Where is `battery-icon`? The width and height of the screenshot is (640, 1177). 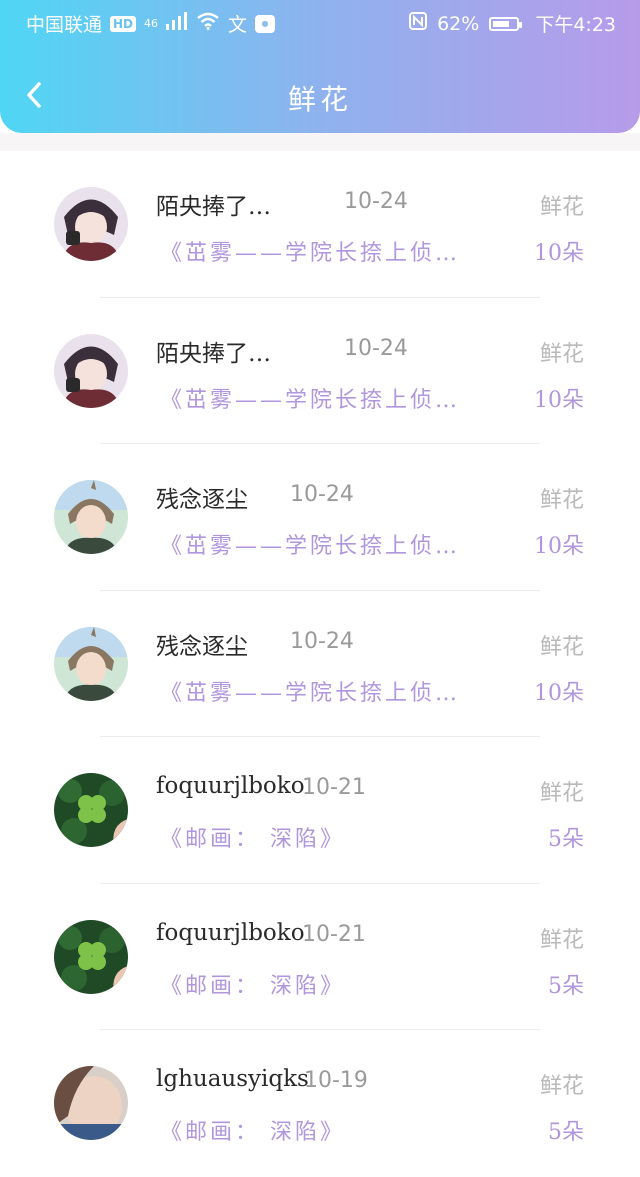
battery-icon is located at coordinates (506, 23).